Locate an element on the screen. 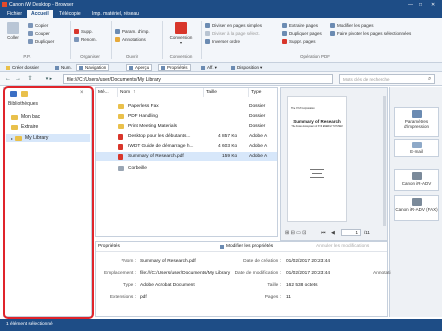 The image size is (442, 331). print-settings-destination: Paramètres d'impression is located at coordinates (416, 122).